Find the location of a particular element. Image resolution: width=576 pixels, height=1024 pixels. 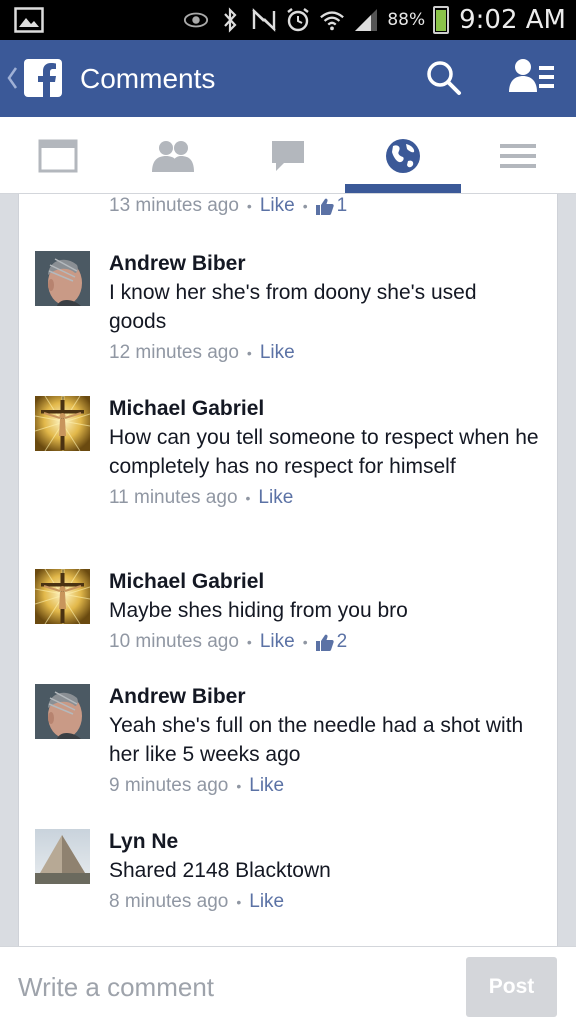

comment-input is located at coordinates (228, 987).